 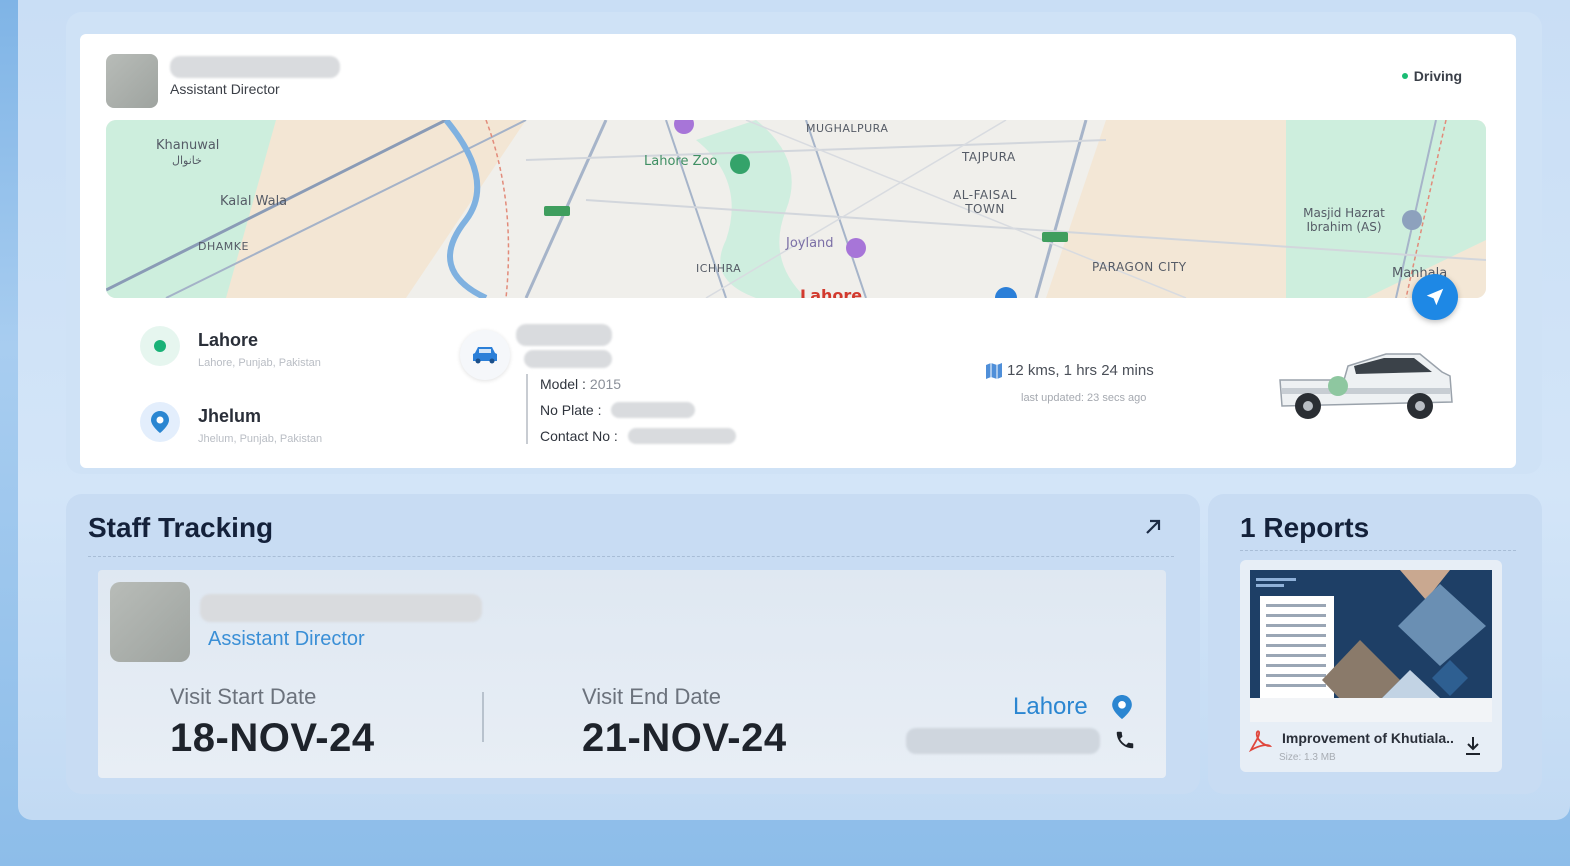 I want to click on reports-divider, so click(x=1378, y=550).